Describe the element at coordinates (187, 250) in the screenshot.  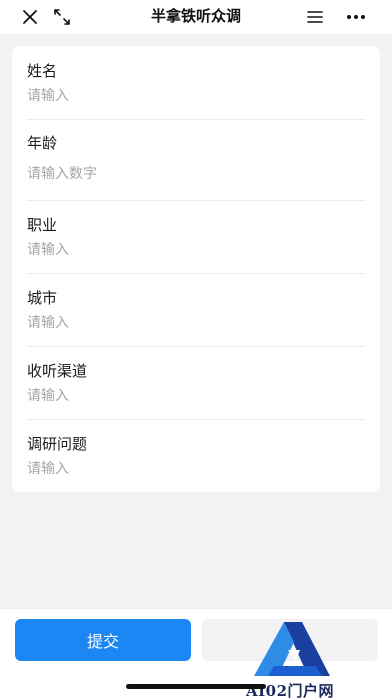
I see `occupation-input` at that location.